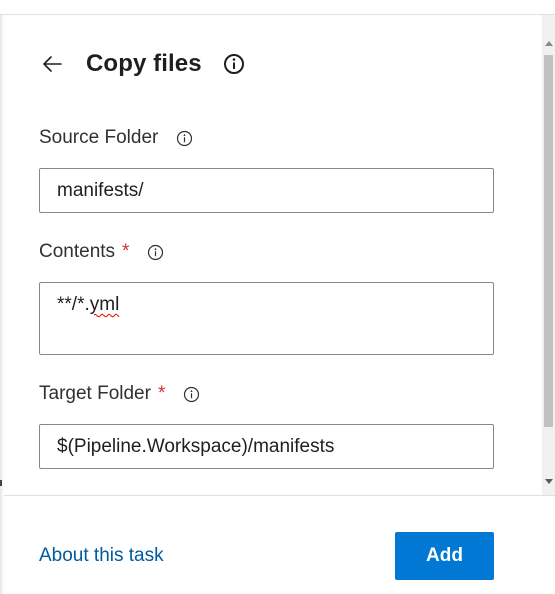  What do you see at coordinates (548, 241) in the screenshot?
I see `scroll-thumb` at bounding box center [548, 241].